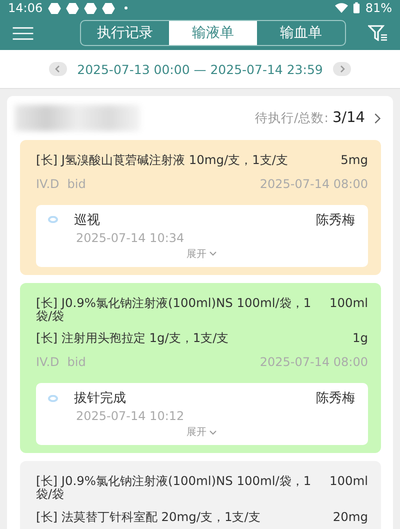  I want to click on drug-name: [长] J氢溴酸山莨菪碱注射液 10mg/支，1支/支, so click(162, 160).